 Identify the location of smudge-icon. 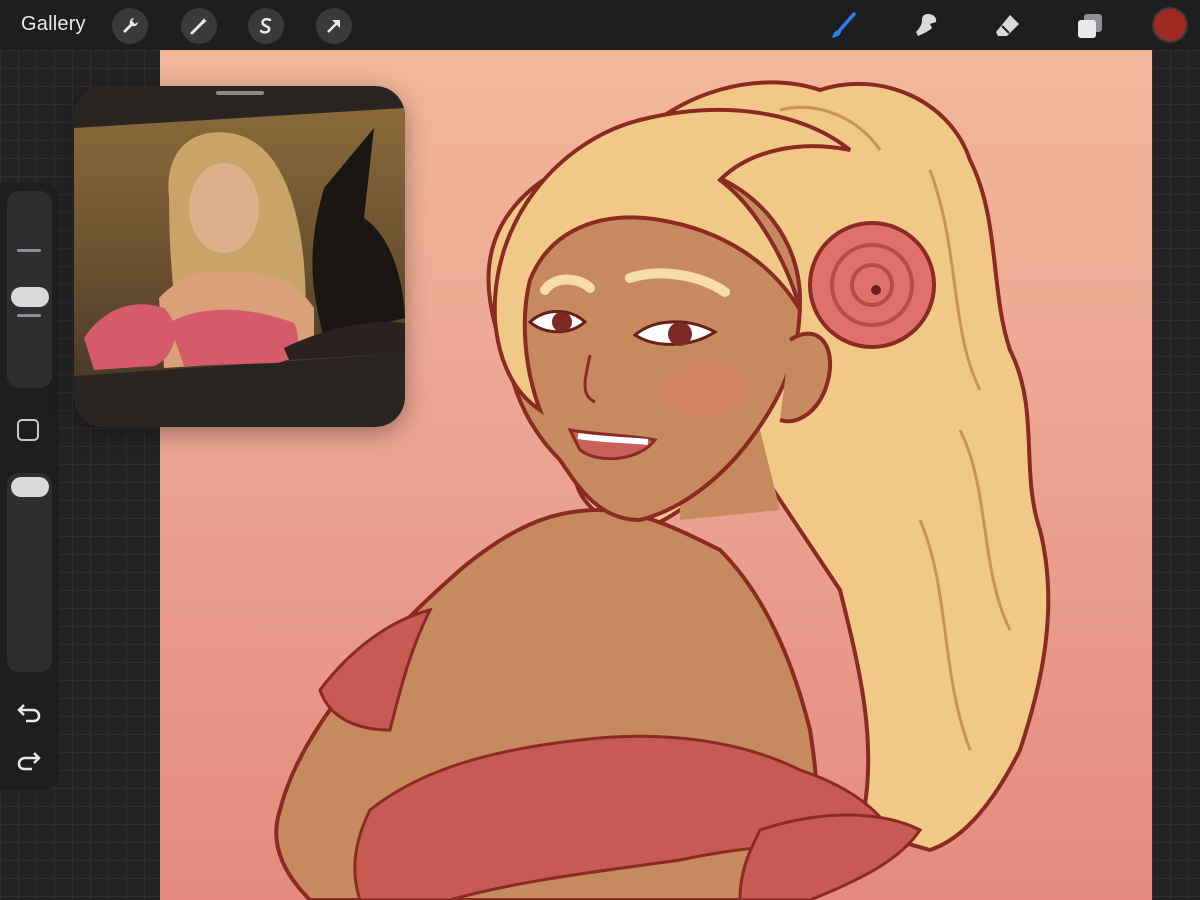
(926, 26).